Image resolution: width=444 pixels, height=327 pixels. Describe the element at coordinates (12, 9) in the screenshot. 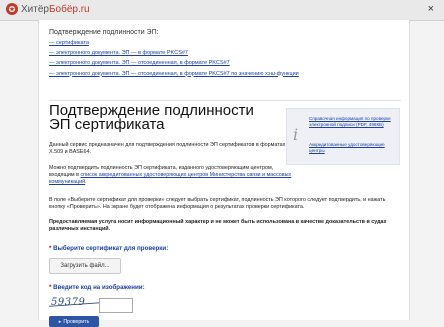

I see `logo-icon: ✪` at that location.